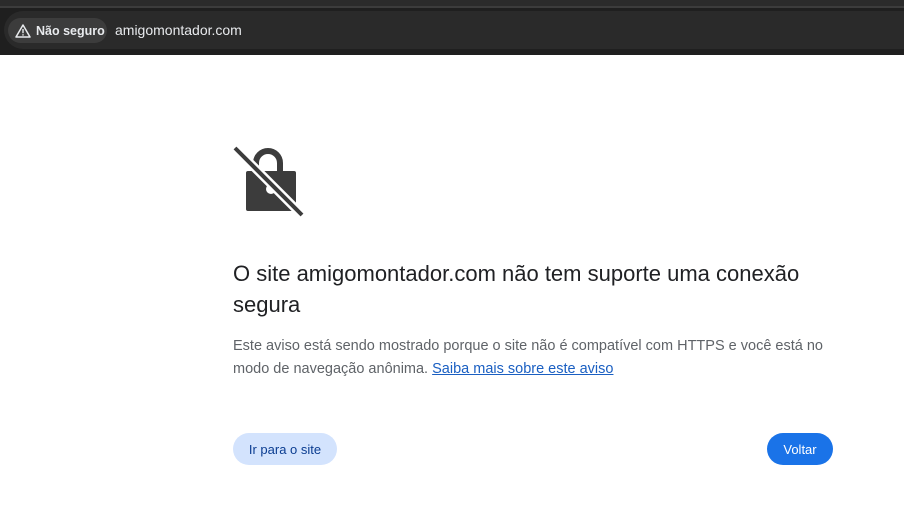  Describe the element at coordinates (178, 30) in the screenshot. I see `url-text: amigomontador.com` at that location.